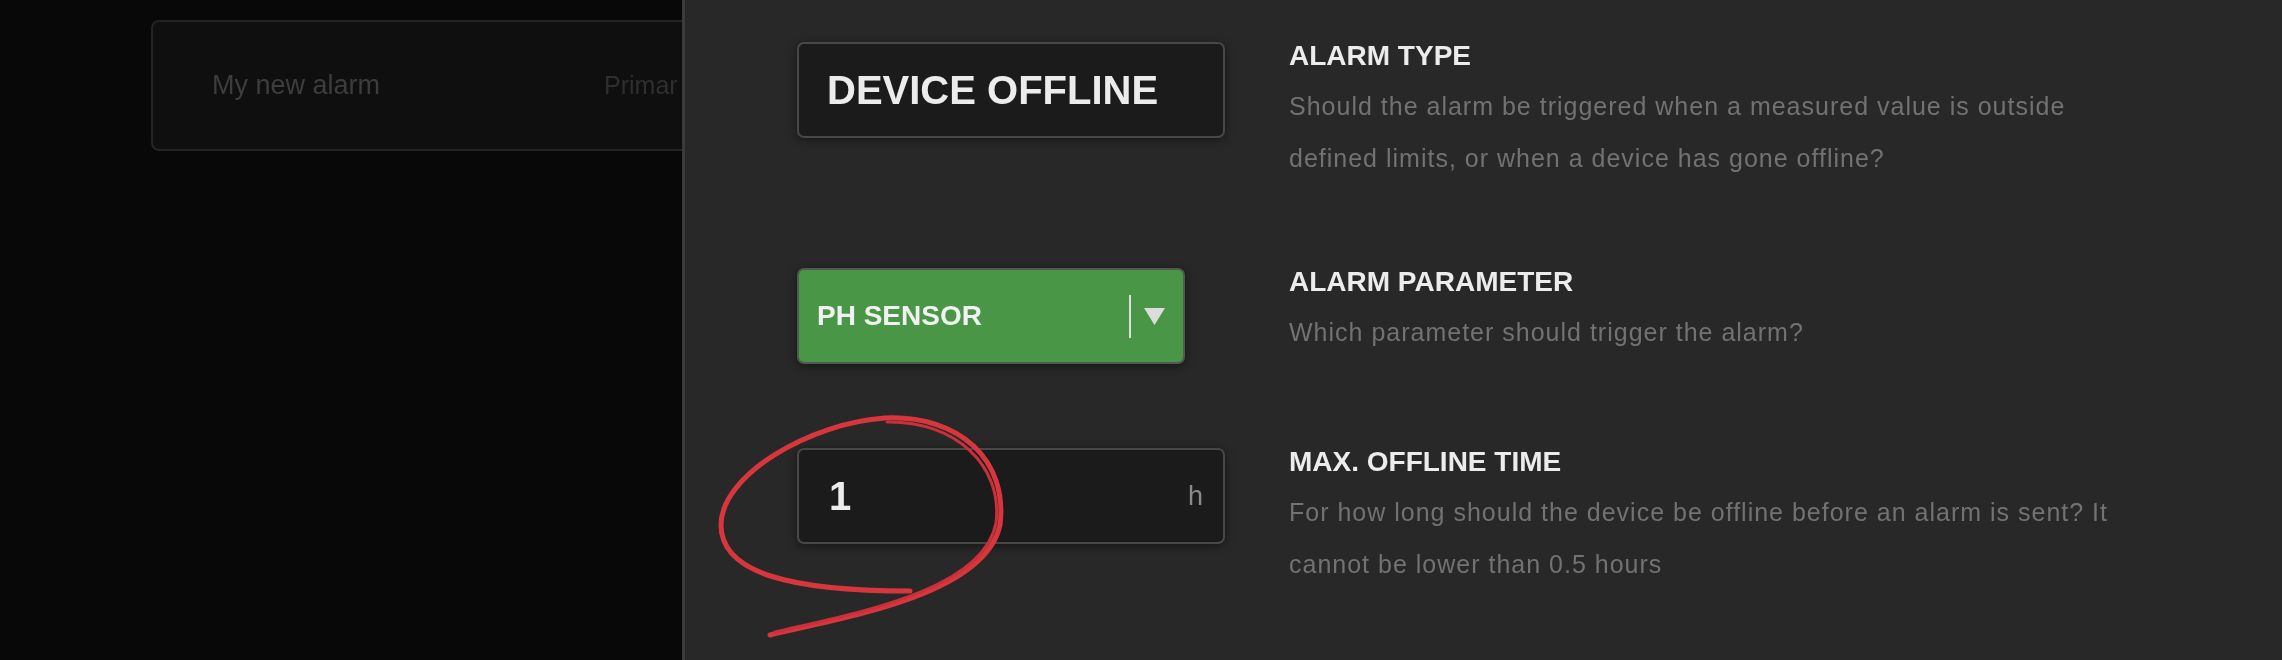 This screenshot has width=2282, height=660. Describe the element at coordinates (1011, 496) in the screenshot. I see `offline-time-field: 1 h` at that location.